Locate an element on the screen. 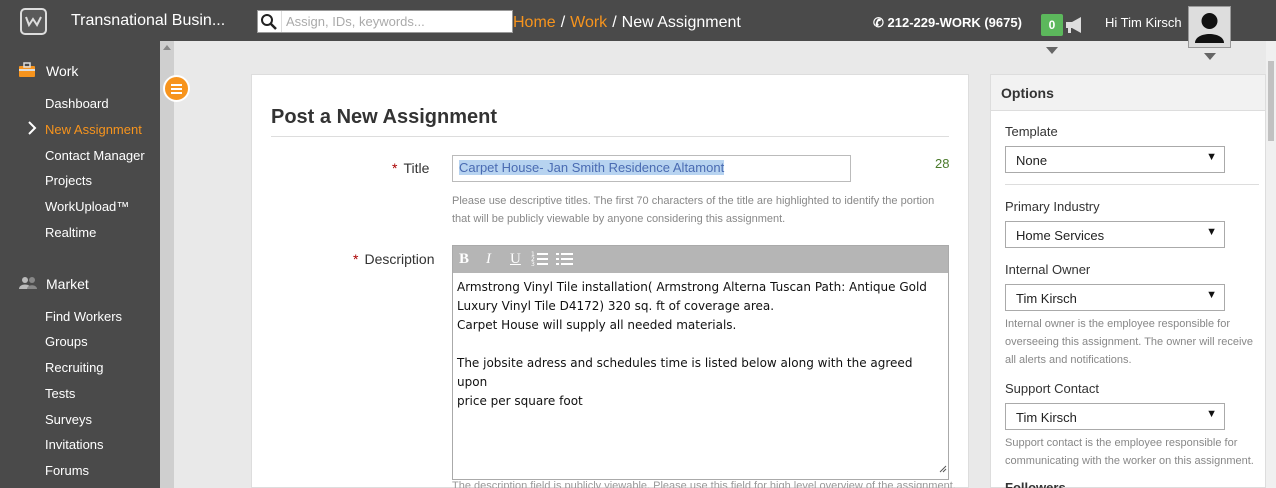 This screenshot has height=488, width=1276. user-greeting: Hi Tim Kirsch is located at coordinates (1143, 22).